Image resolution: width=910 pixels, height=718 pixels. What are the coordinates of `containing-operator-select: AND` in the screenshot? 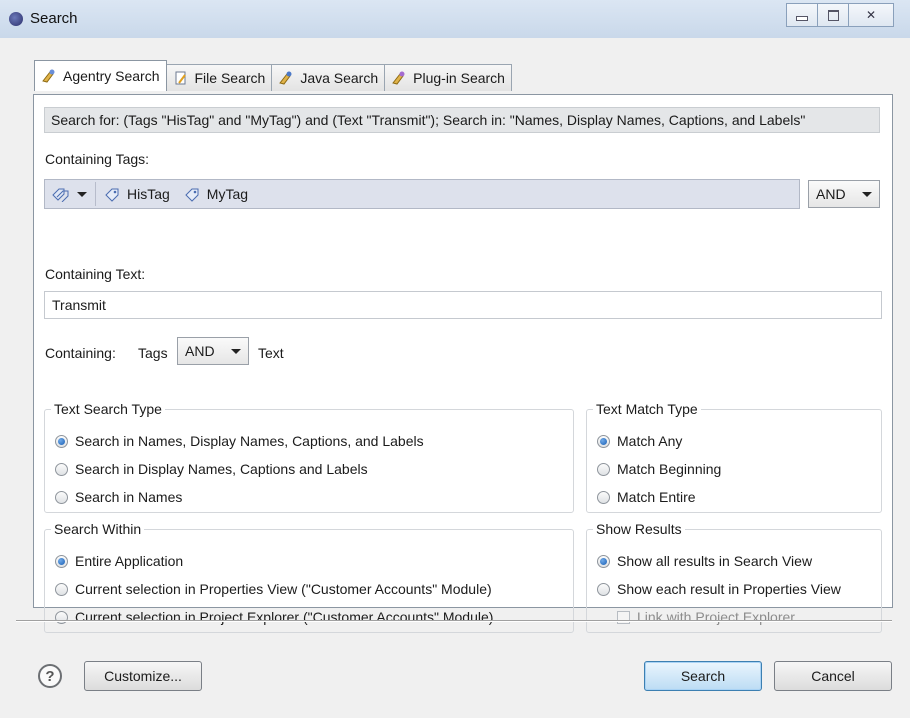 It's located at (213, 351).